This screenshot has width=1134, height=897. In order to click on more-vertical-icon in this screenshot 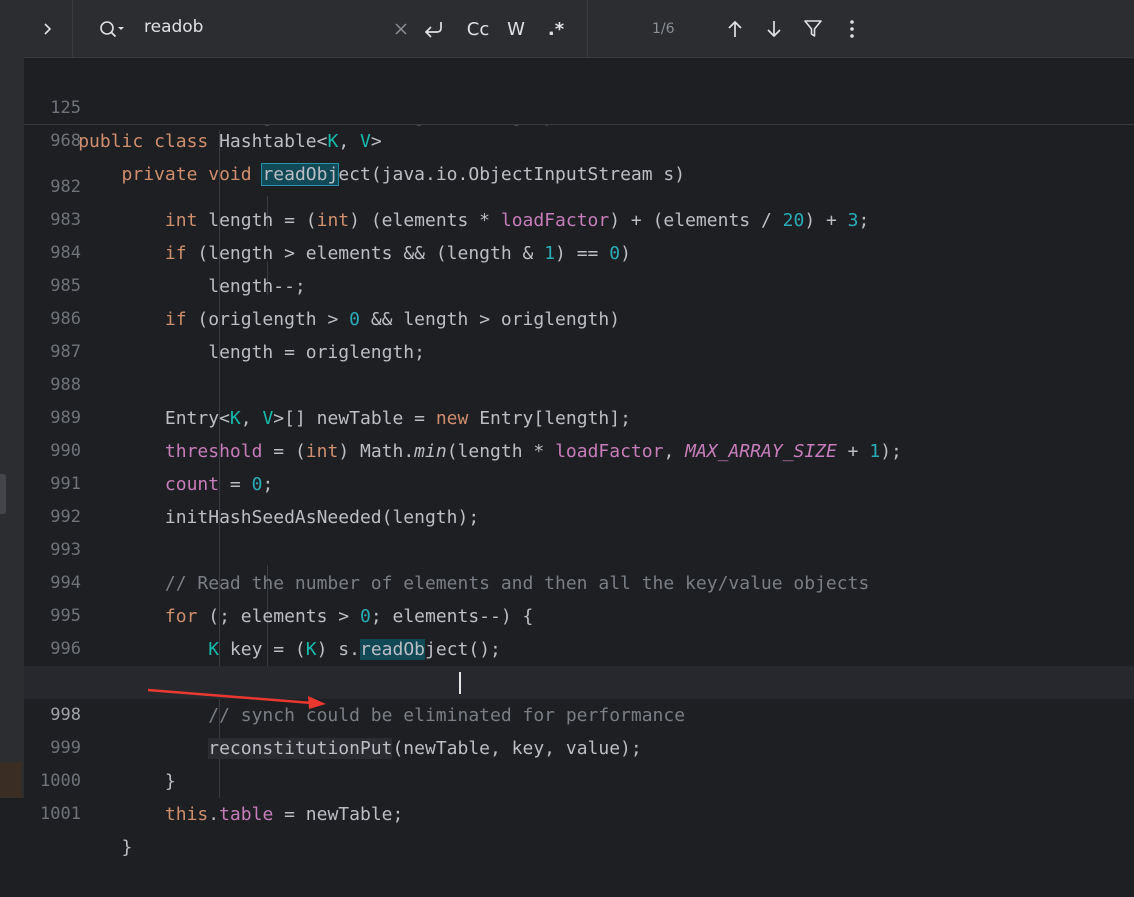, I will do `click(852, 29)`.